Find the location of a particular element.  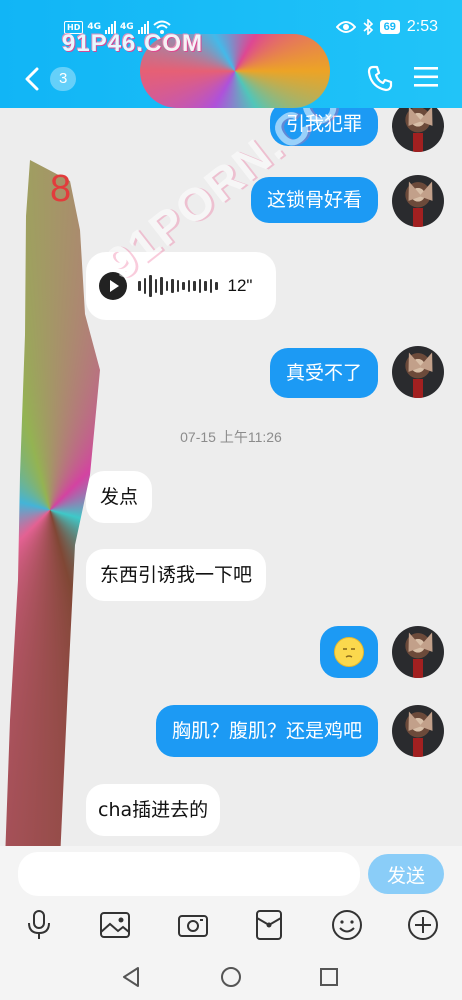

input-bar: 发送 is located at coordinates (231, 899).